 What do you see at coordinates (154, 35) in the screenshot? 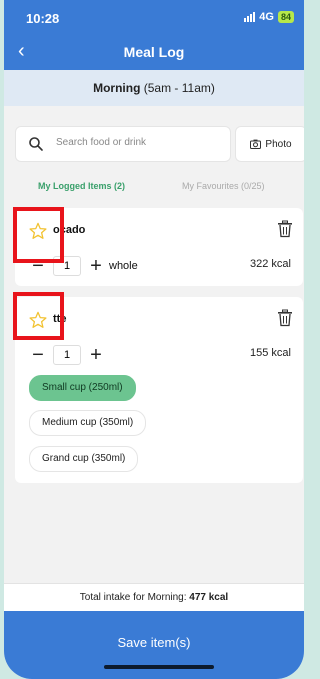
I see `top-bar: 10:28 4G 84 ‹ Meal Log` at bounding box center [154, 35].